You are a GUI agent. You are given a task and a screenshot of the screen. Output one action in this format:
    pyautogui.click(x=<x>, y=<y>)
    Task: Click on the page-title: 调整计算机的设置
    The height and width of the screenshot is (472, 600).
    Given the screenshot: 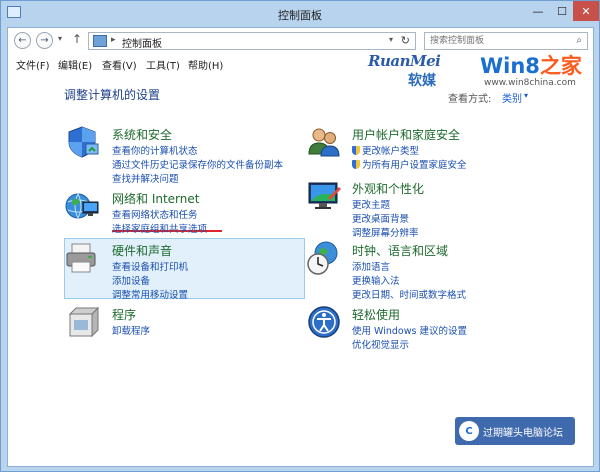 What is the action you would take?
    pyautogui.click(x=112, y=95)
    